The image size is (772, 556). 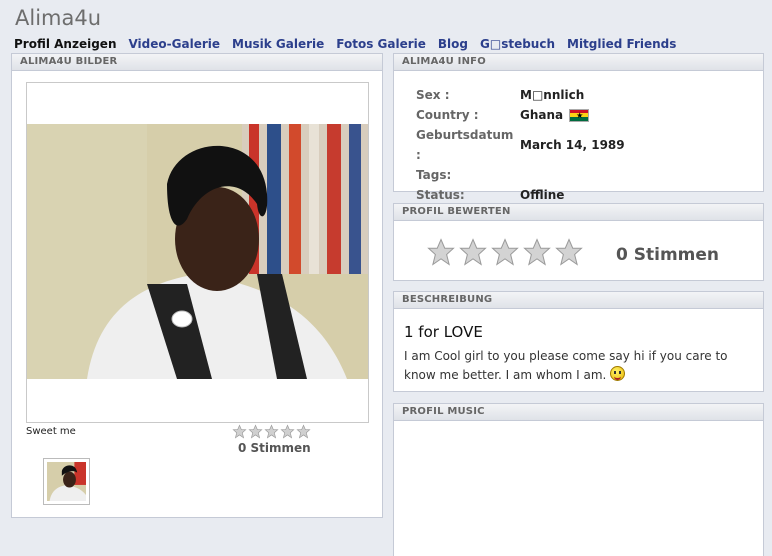 I want to click on photo-thumbnail, so click(x=66, y=481).